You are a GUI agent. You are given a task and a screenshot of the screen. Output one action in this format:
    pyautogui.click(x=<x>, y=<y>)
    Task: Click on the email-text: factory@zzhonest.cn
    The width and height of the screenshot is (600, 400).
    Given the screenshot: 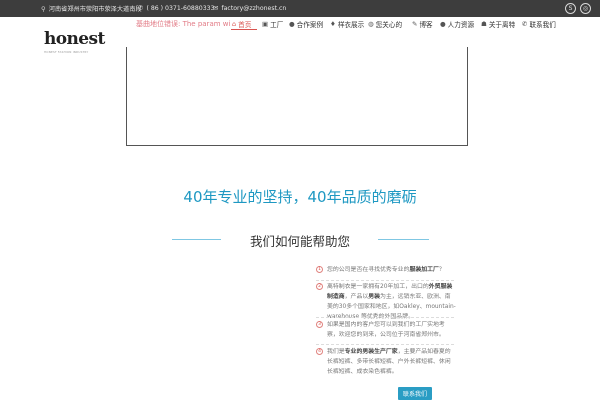 What is the action you would take?
    pyautogui.click(x=253, y=8)
    